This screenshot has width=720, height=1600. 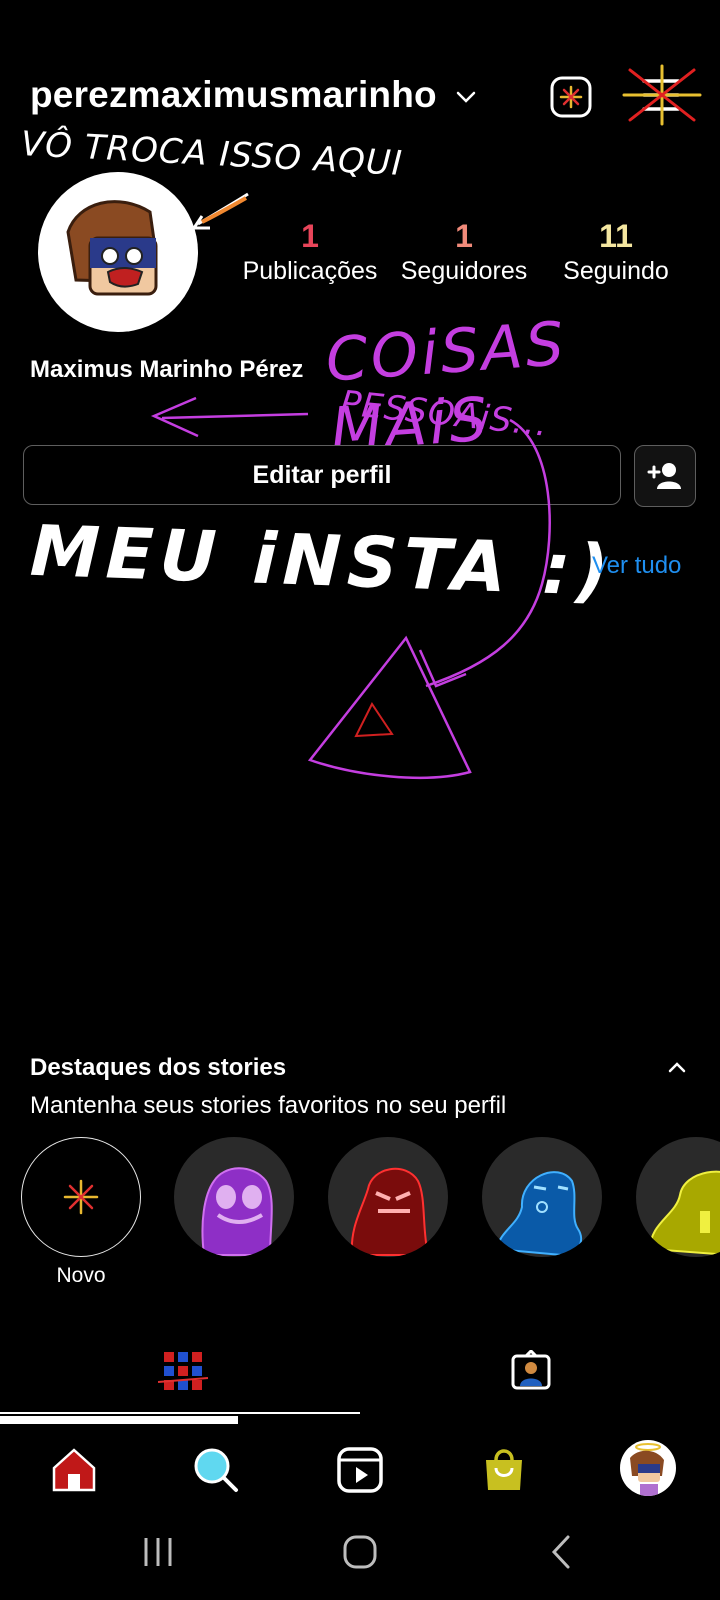 What do you see at coordinates (538, 1214) in the screenshot?
I see `blue-character-icon` at bounding box center [538, 1214].